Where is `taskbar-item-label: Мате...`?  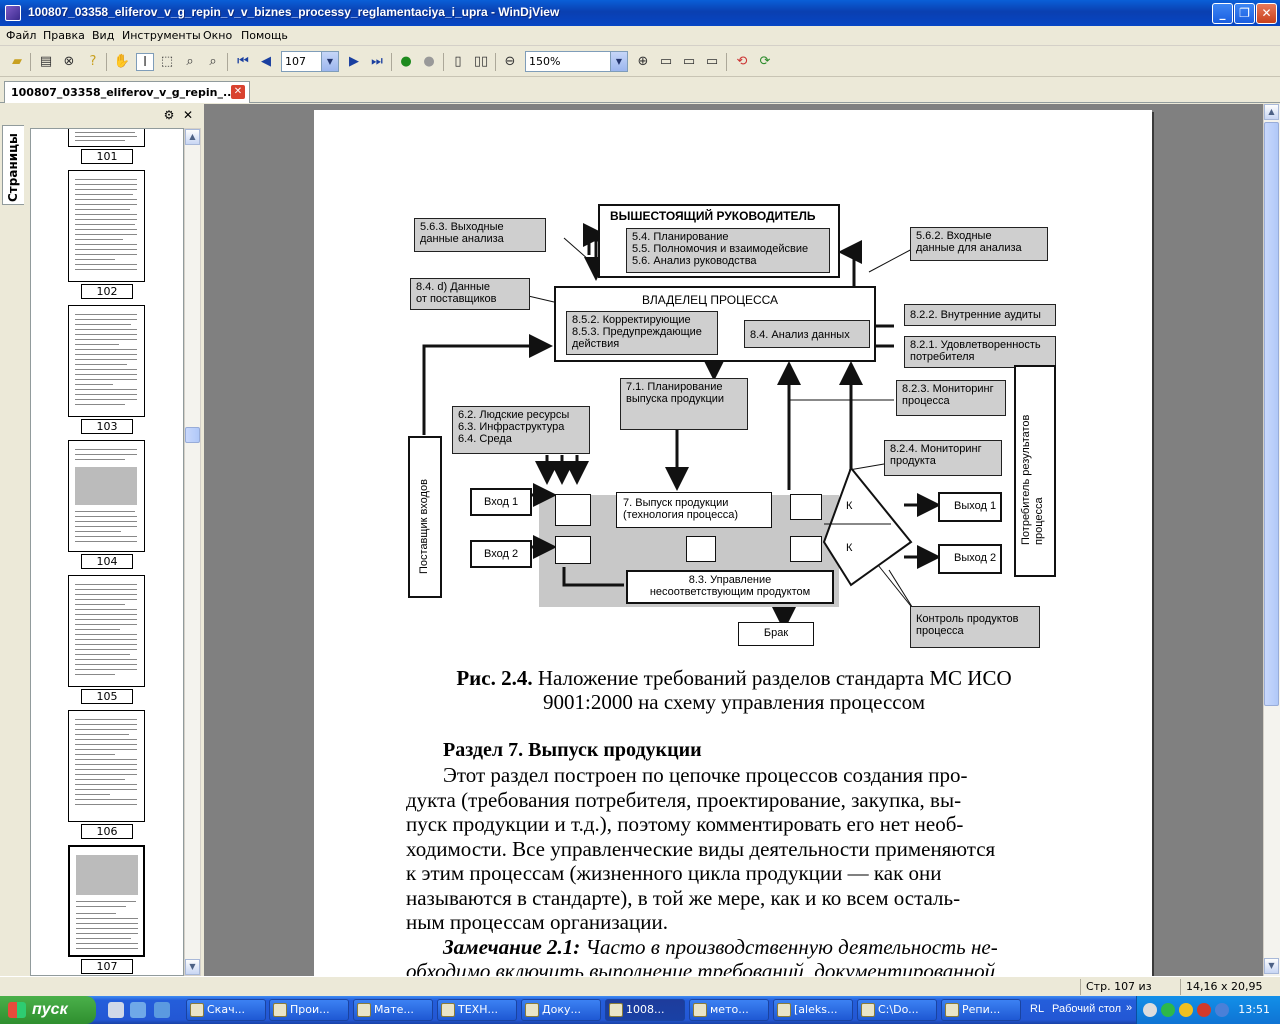
taskbar-item-label: Мате... is located at coordinates (394, 1009).